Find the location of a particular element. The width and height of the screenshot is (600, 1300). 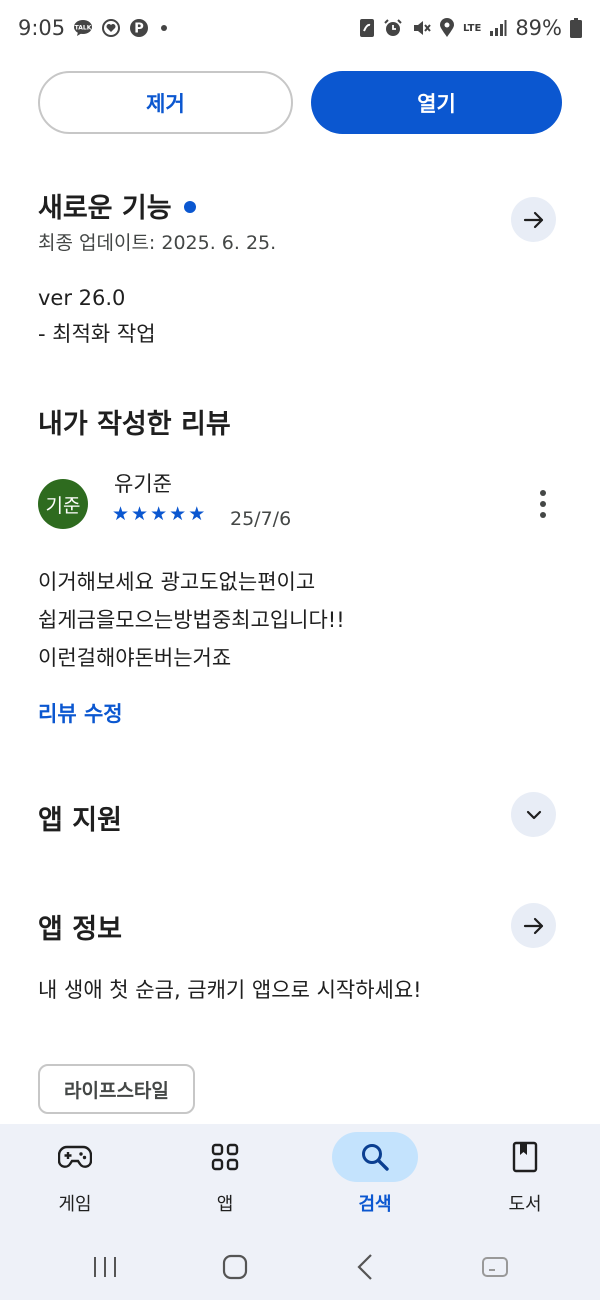

lte-label: LTE is located at coordinates (472, 28).